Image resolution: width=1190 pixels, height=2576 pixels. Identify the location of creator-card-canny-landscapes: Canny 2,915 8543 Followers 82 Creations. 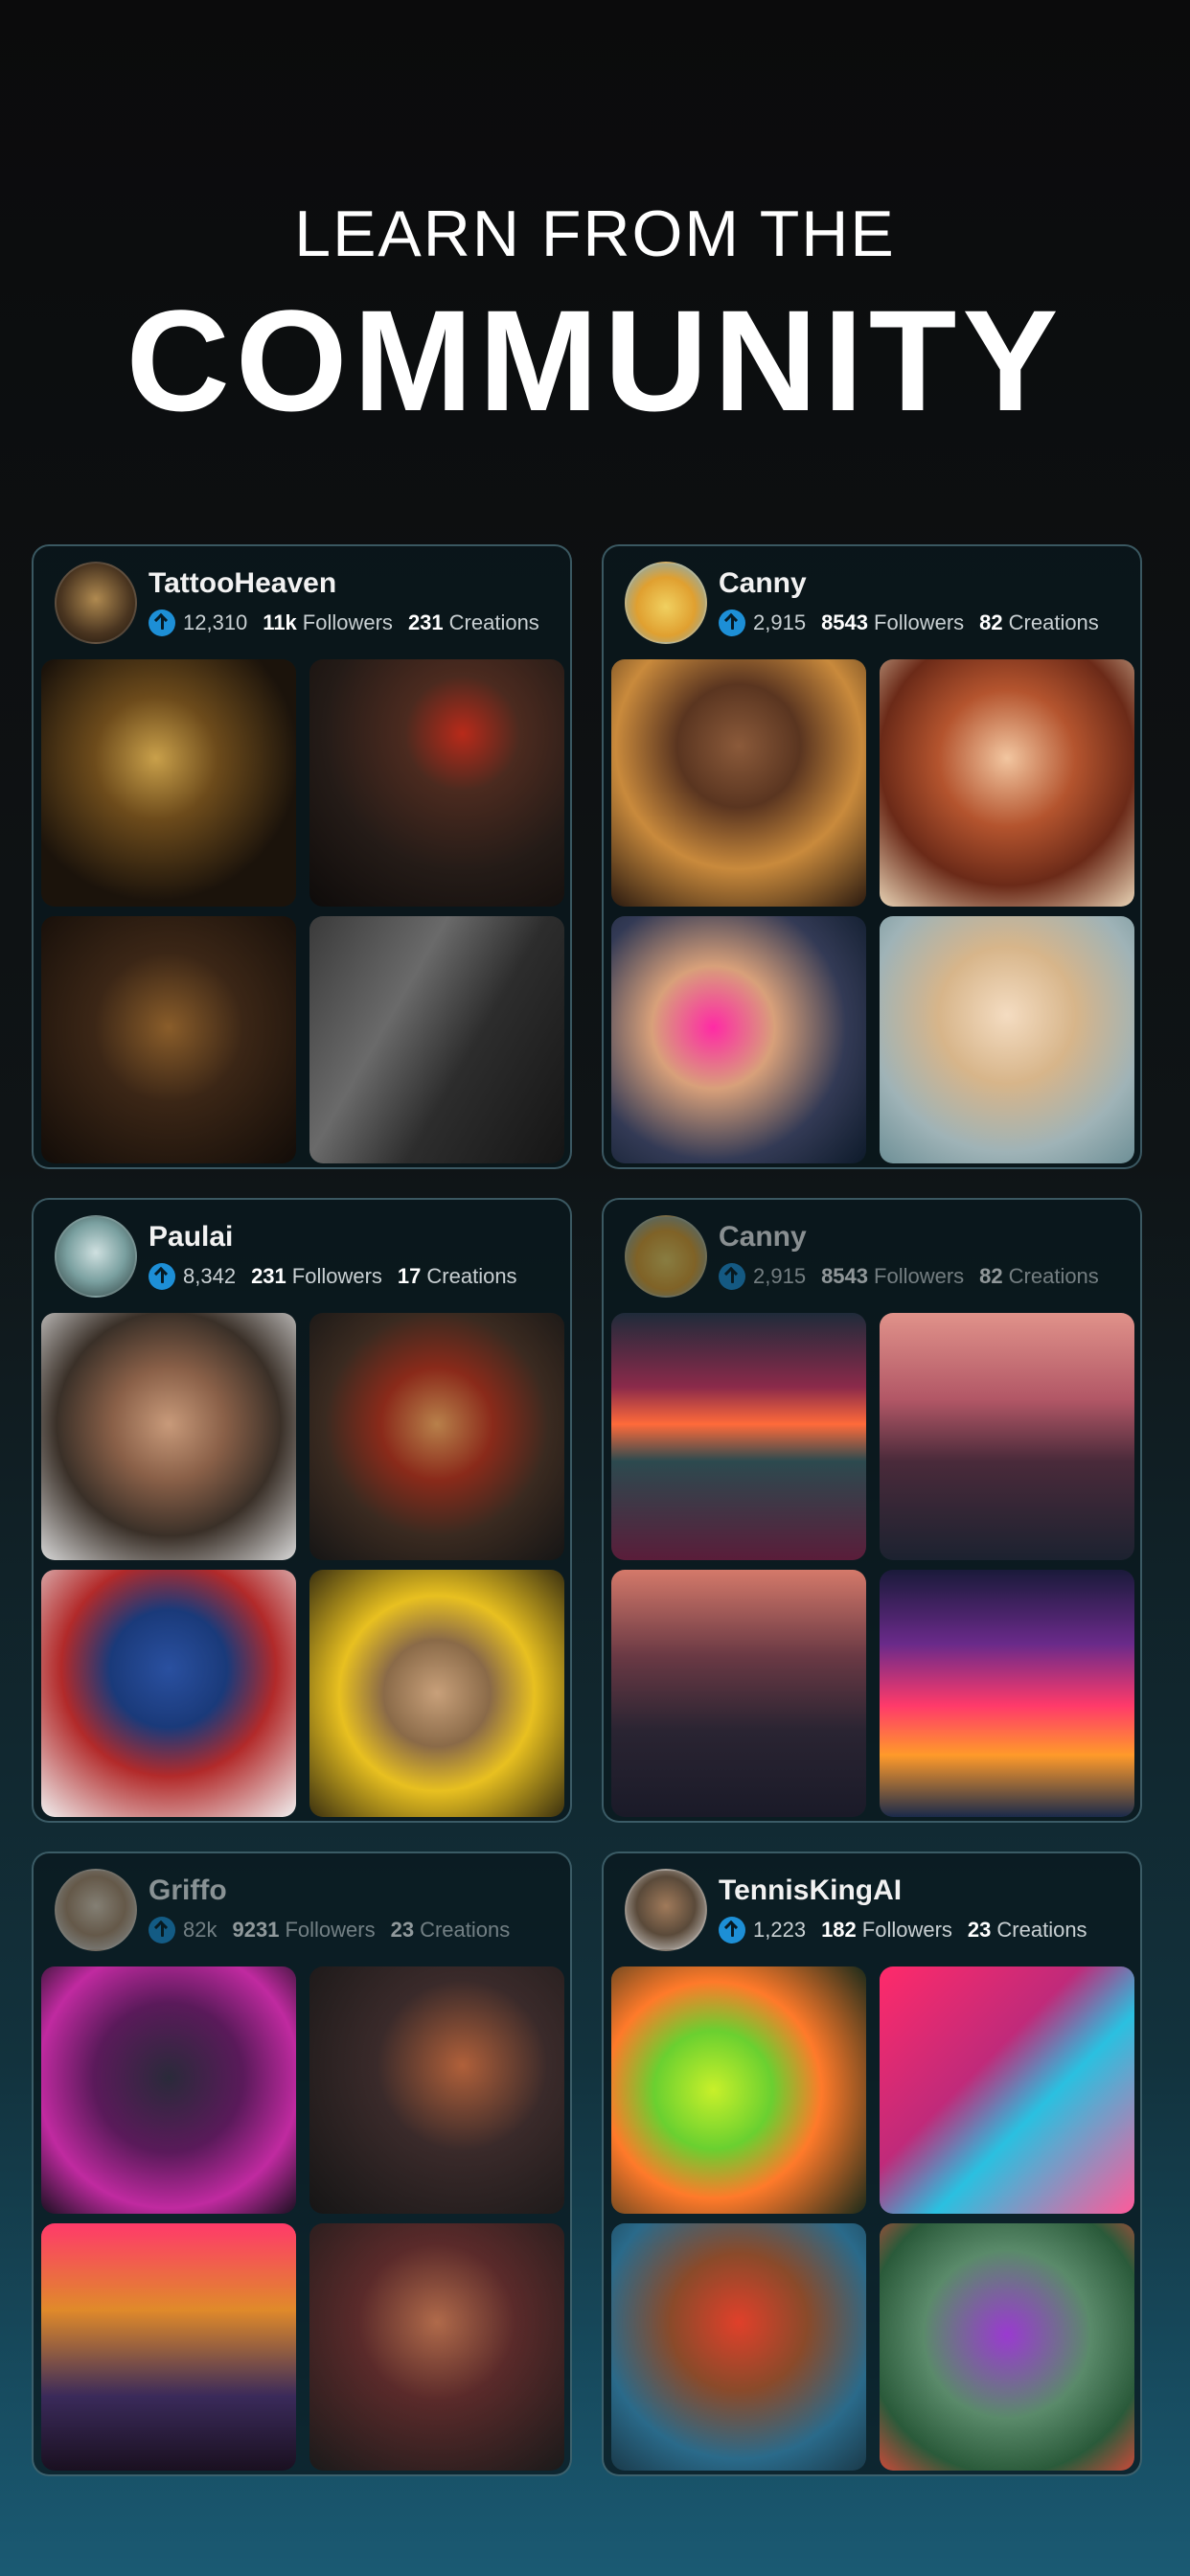
(872, 1510).